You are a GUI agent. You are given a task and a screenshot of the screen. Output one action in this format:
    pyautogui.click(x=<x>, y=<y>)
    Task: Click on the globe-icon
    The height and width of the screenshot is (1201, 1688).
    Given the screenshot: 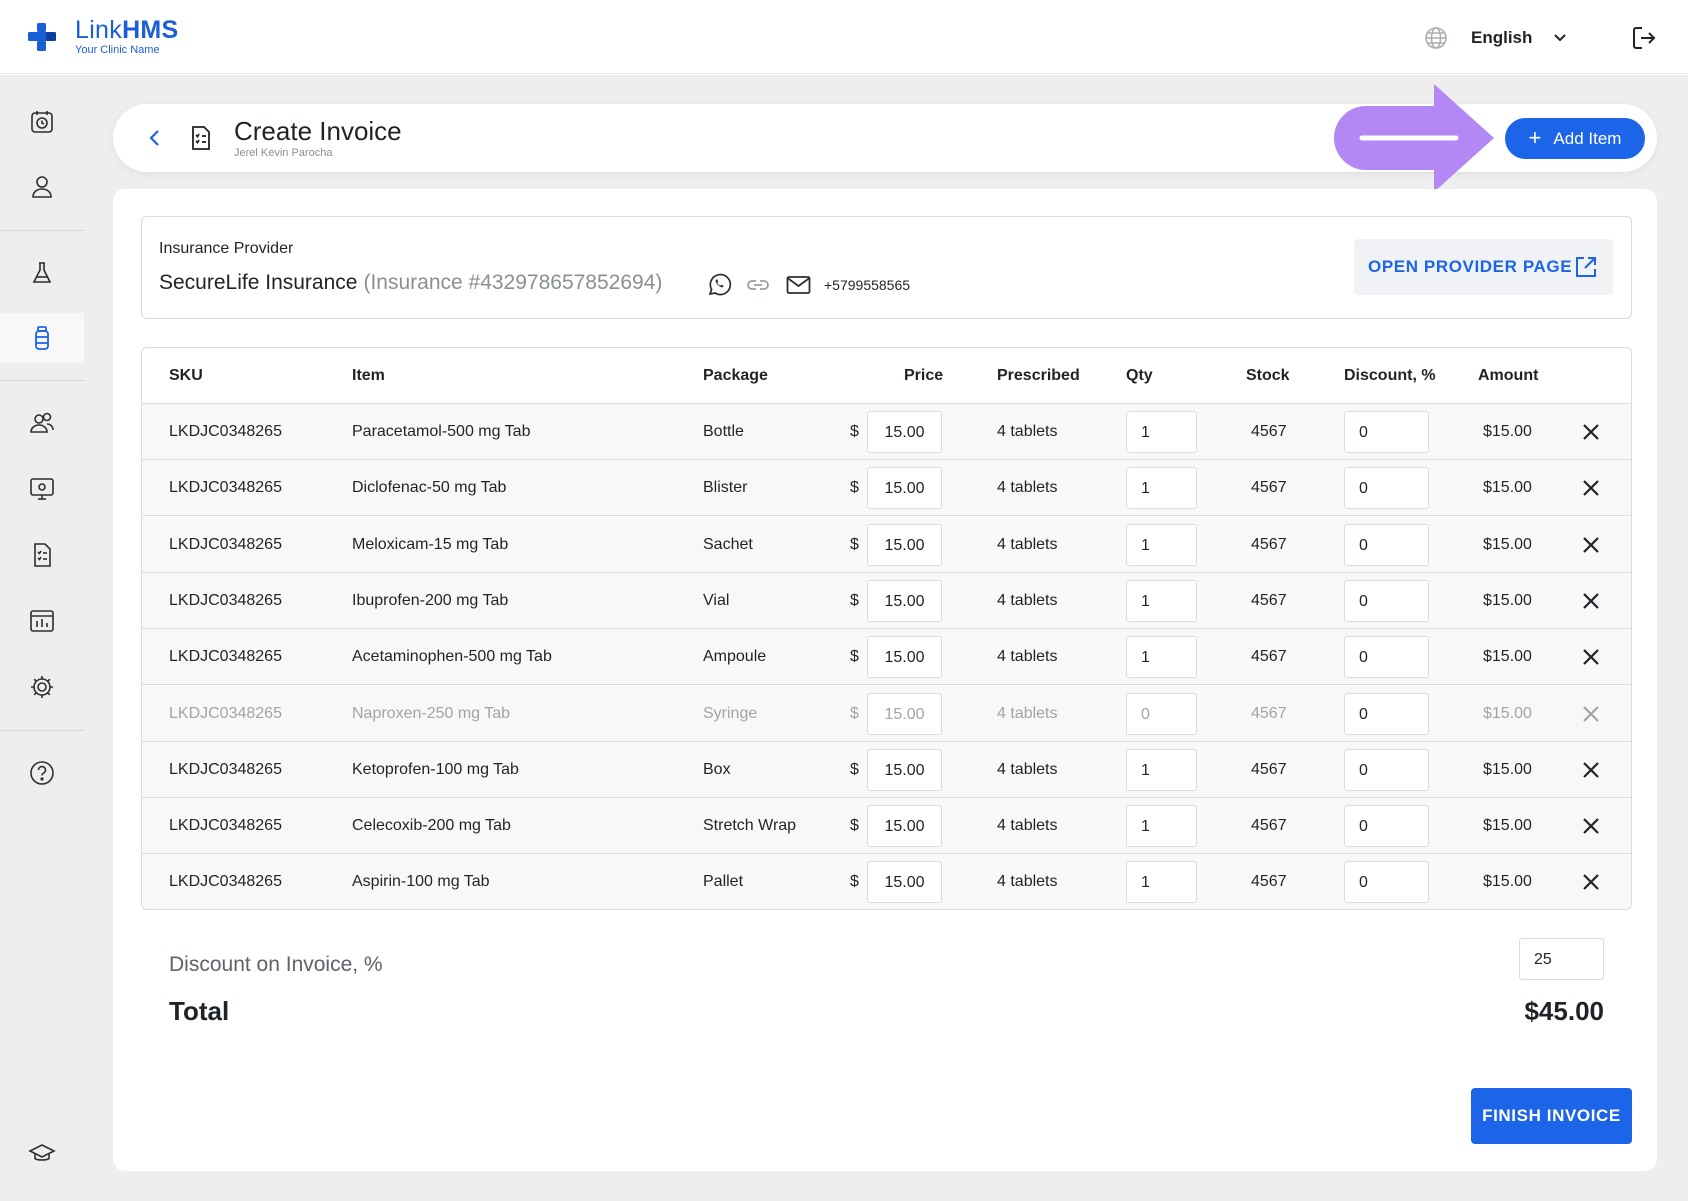 What is the action you would take?
    pyautogui.click(x=1436, y=38)
    